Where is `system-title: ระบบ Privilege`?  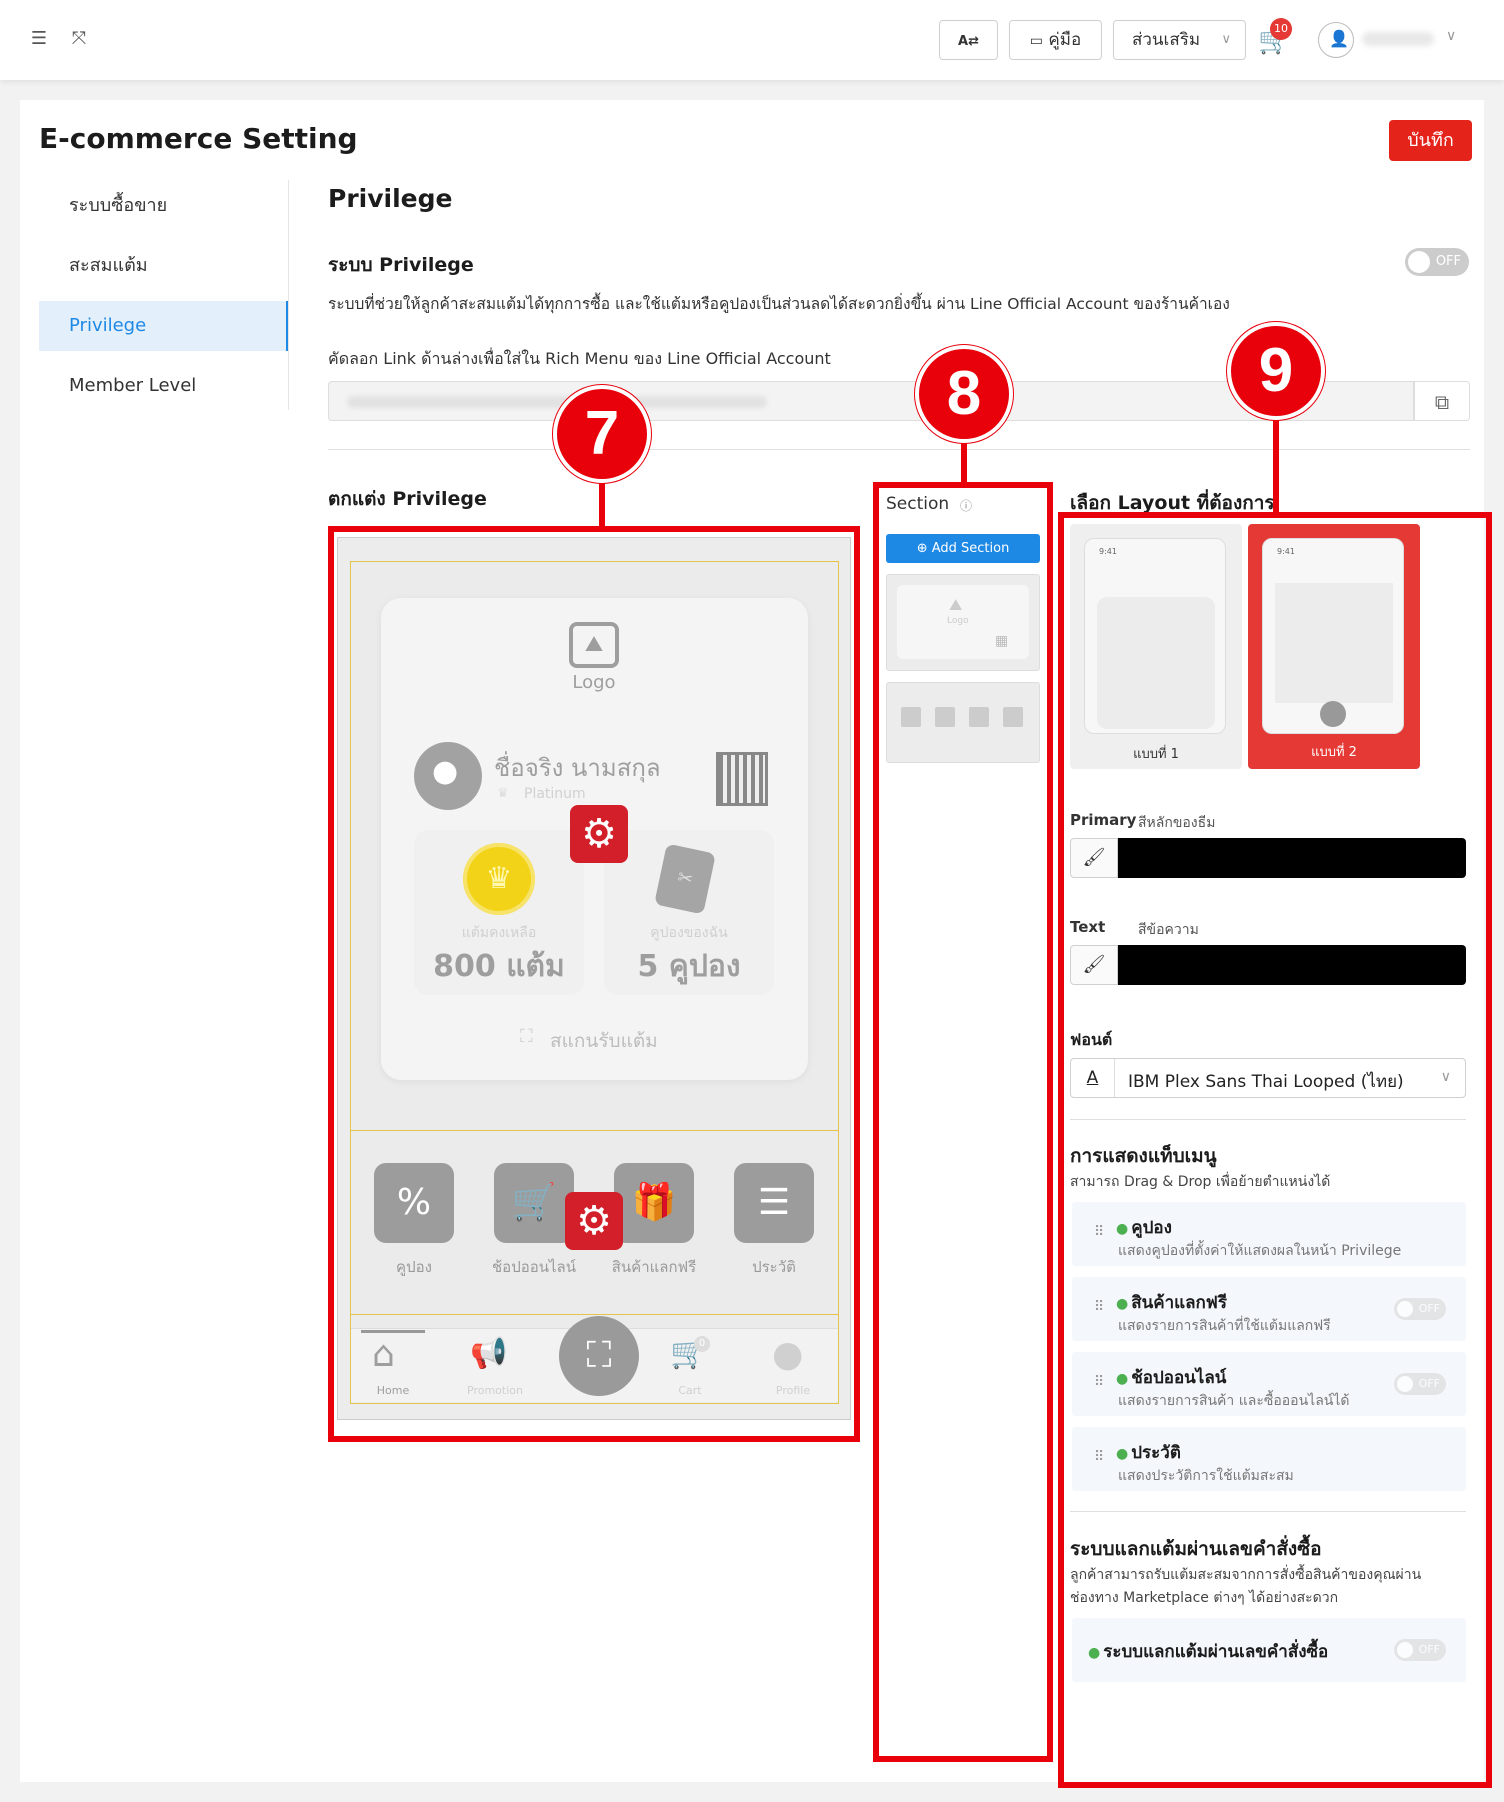 system-title: ระบบ Privilege is located at coordinates (401, 265).